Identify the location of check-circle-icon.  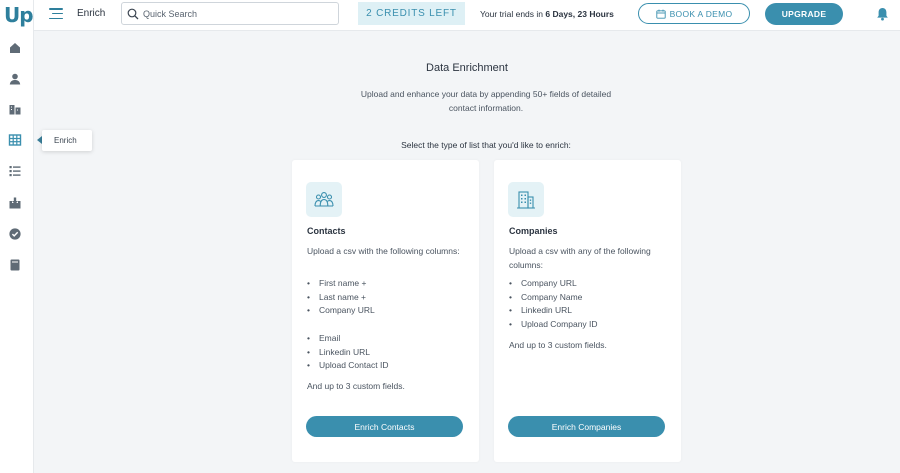
(15, 234).